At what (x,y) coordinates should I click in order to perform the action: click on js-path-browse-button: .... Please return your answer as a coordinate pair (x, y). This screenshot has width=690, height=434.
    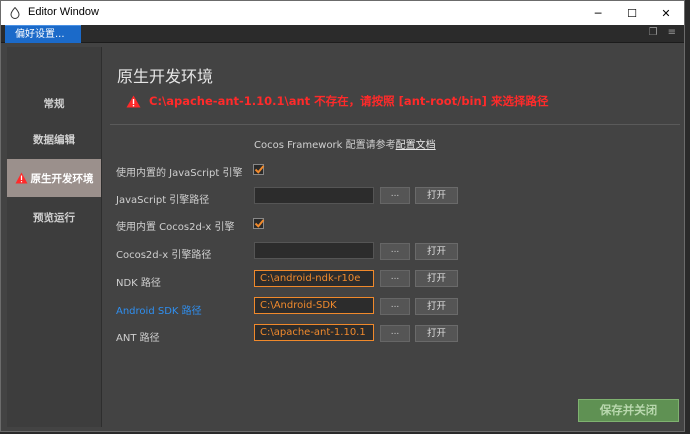
    Looking at the image, I should click on (395, 195).